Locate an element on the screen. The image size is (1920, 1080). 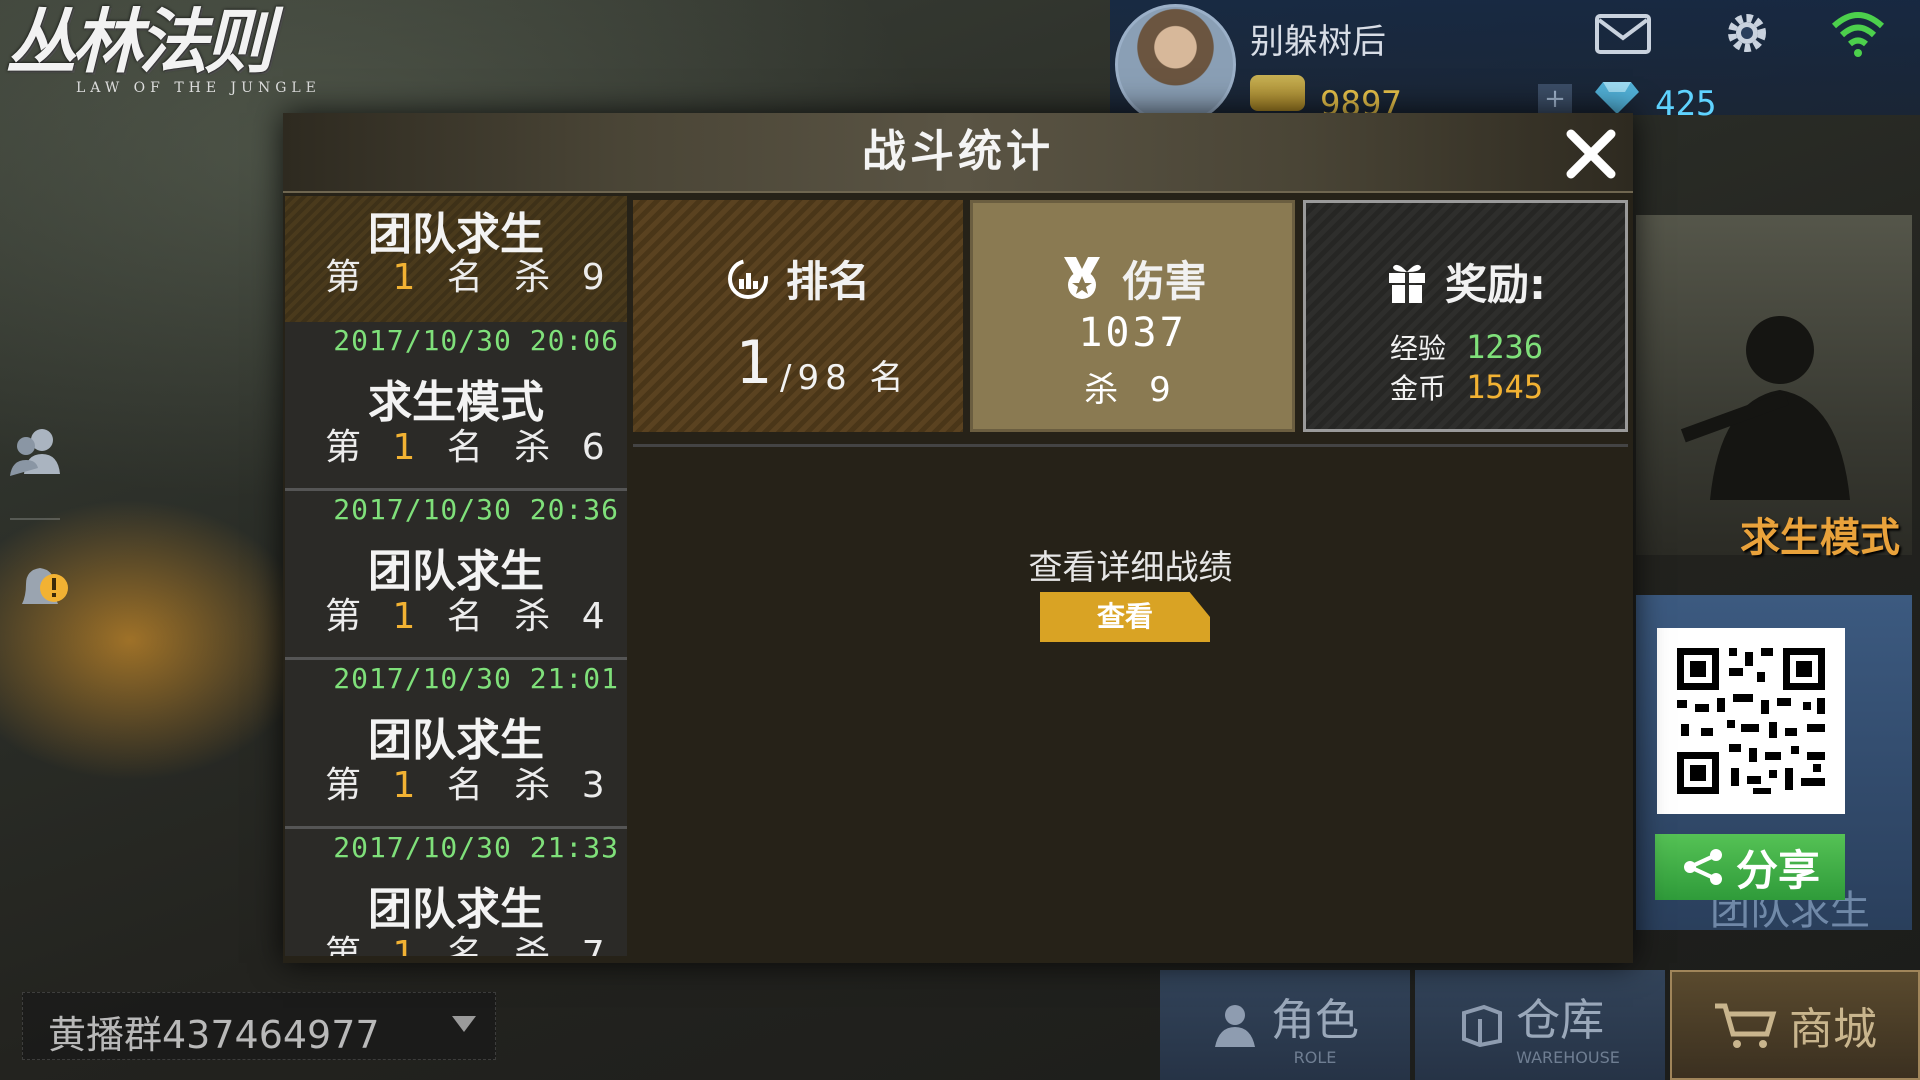
dialog-title: 战斗统计 is located at coordinates (958, 151).